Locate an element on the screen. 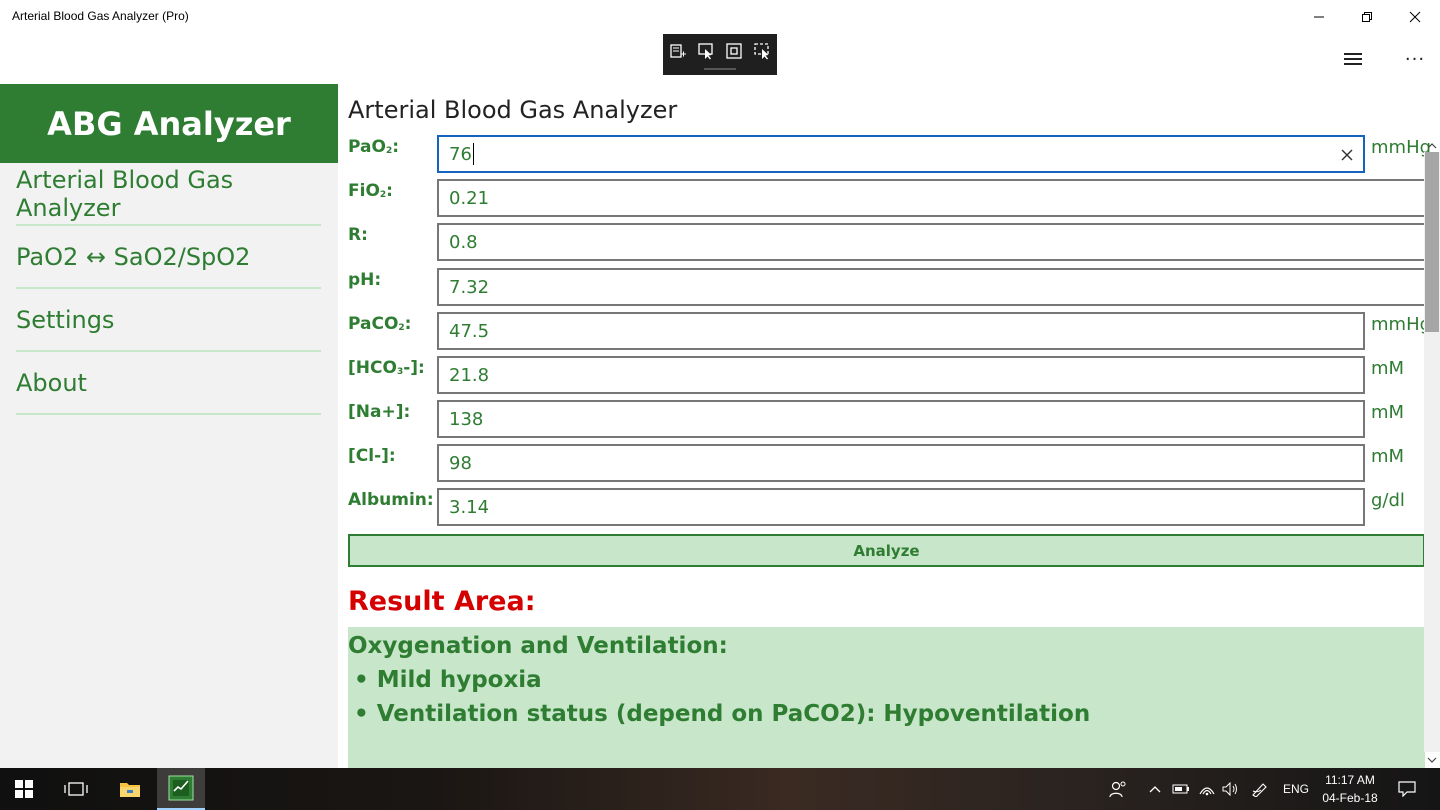 The image size is (1440, 810). field-row-fio2: FiO2: 0.21 is located at coordinates (894, 198).